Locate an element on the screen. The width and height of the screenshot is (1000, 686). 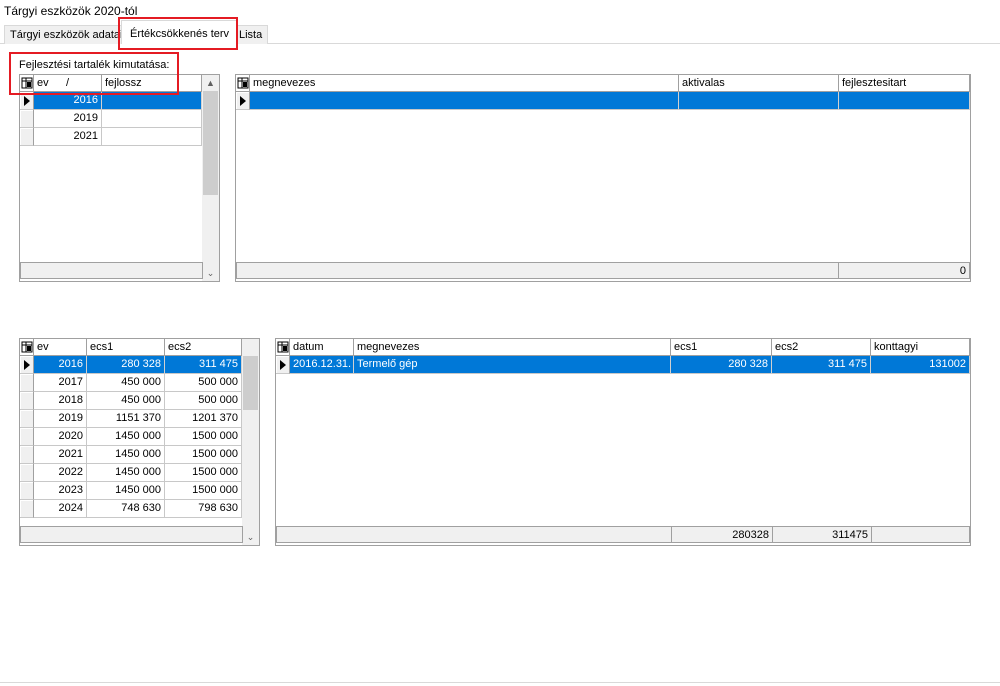
cell-konttagyi: 131002 is located at coordinates (920, 365).